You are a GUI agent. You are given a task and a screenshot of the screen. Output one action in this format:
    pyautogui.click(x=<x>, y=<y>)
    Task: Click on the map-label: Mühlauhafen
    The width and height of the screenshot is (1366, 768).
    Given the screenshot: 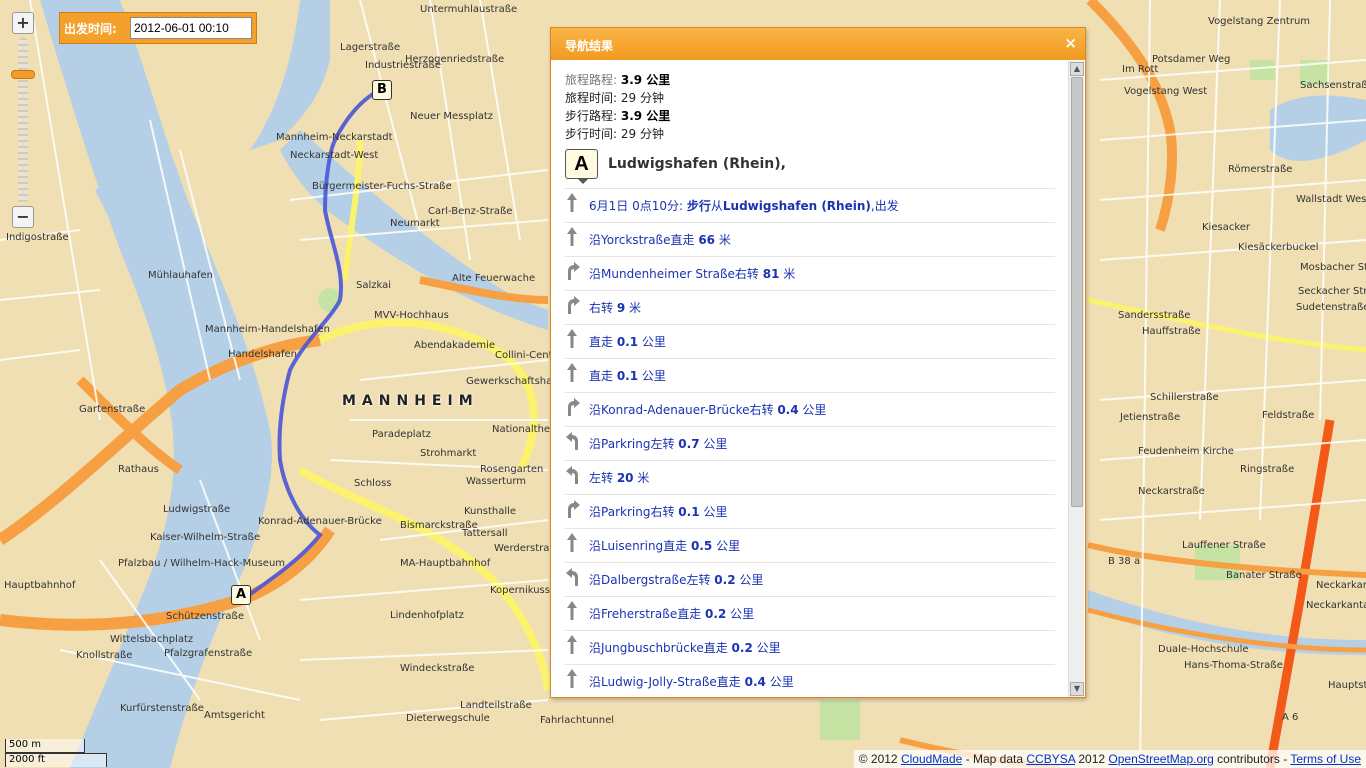 What is the action you would take?
    pyautogui.click(x=181, y=275)
    